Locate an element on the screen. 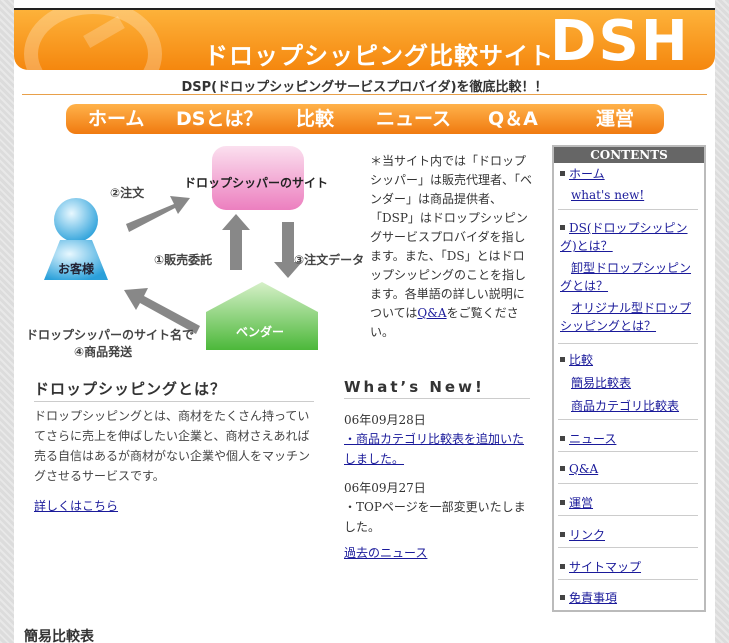  nav-admin: 運営 is located at coordinates (615, 119).